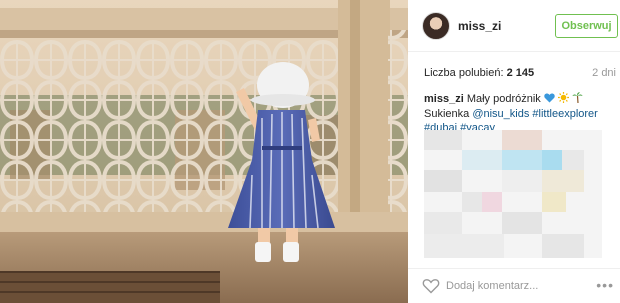 This screenshot has height=303, width=620. I want to click on more-options-icon: •••, so click(605, 285).